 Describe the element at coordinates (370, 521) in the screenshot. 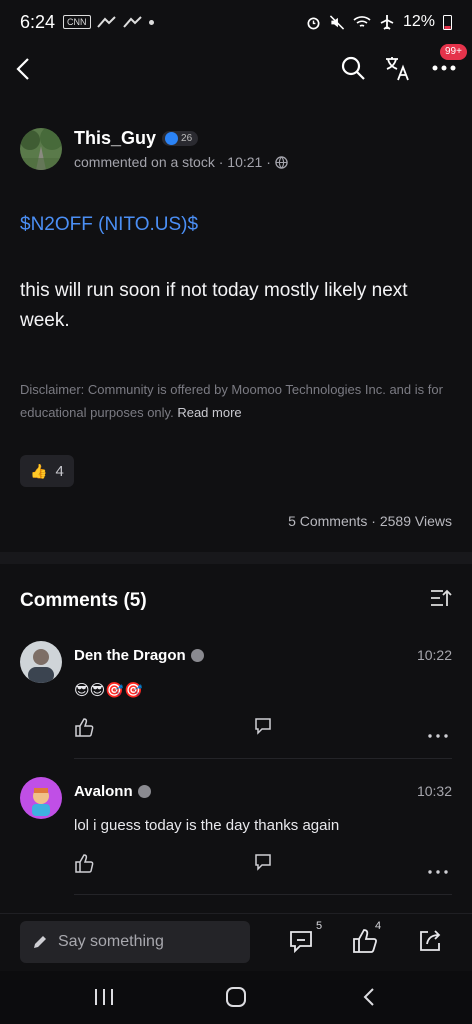

I see `post-stats: 5 Comments · 2589 Views` at that location.